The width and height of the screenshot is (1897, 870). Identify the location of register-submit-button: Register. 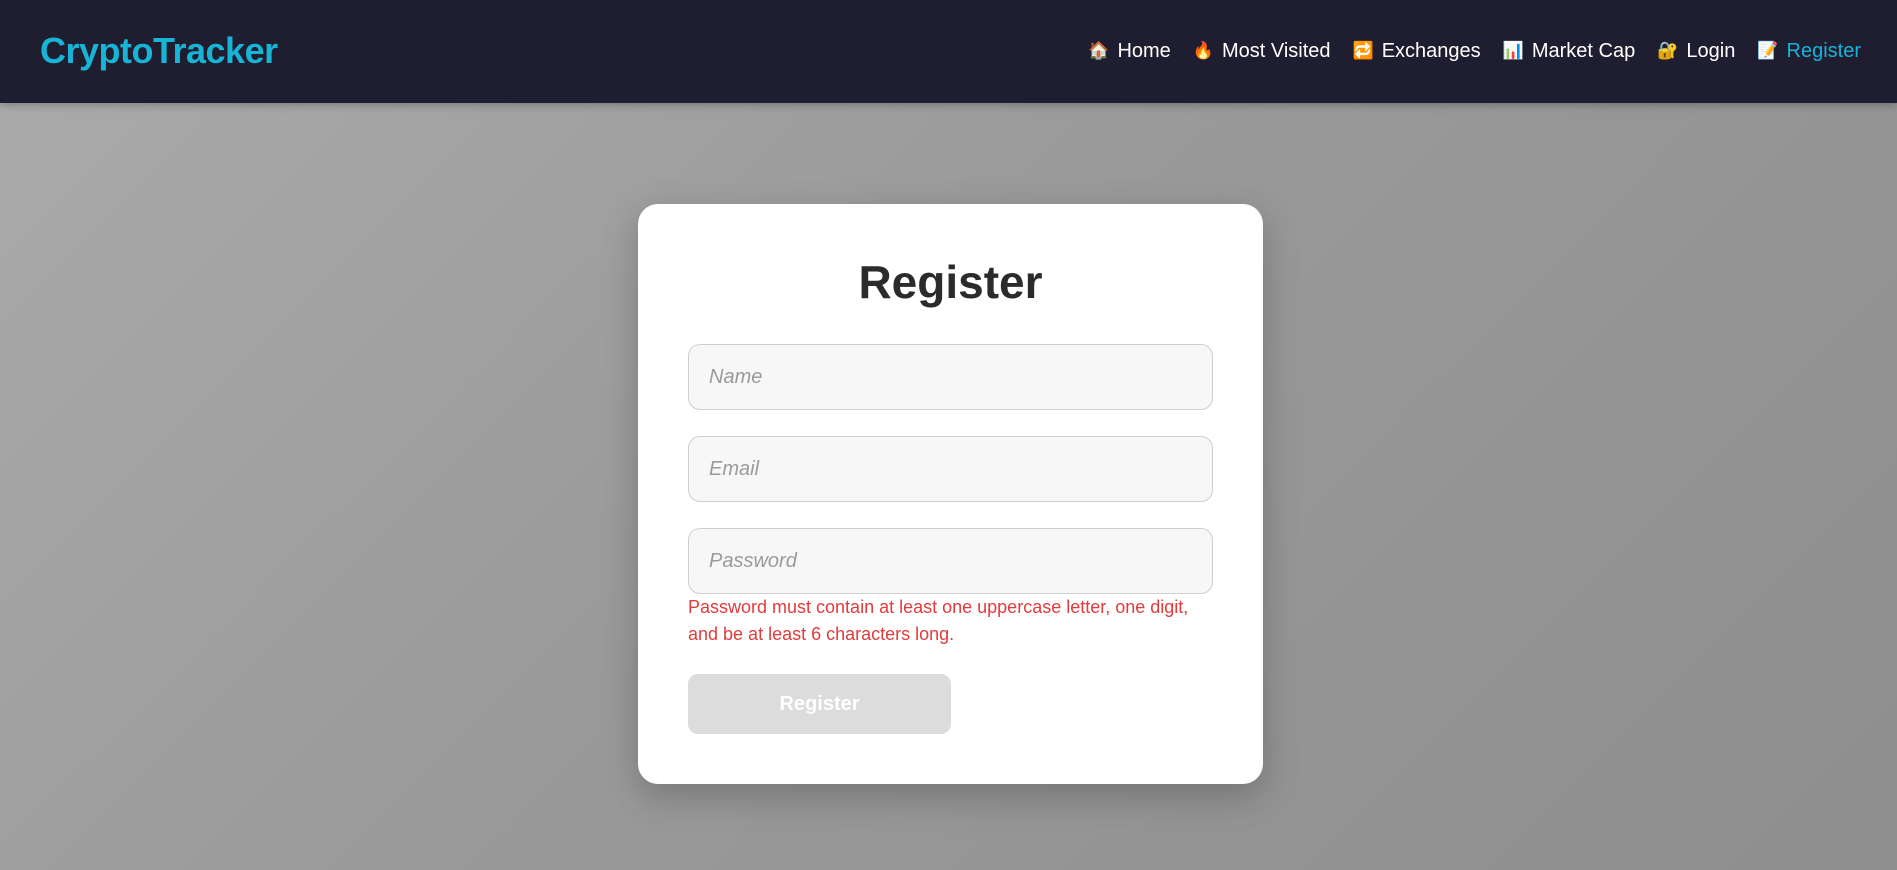
(819, 704).